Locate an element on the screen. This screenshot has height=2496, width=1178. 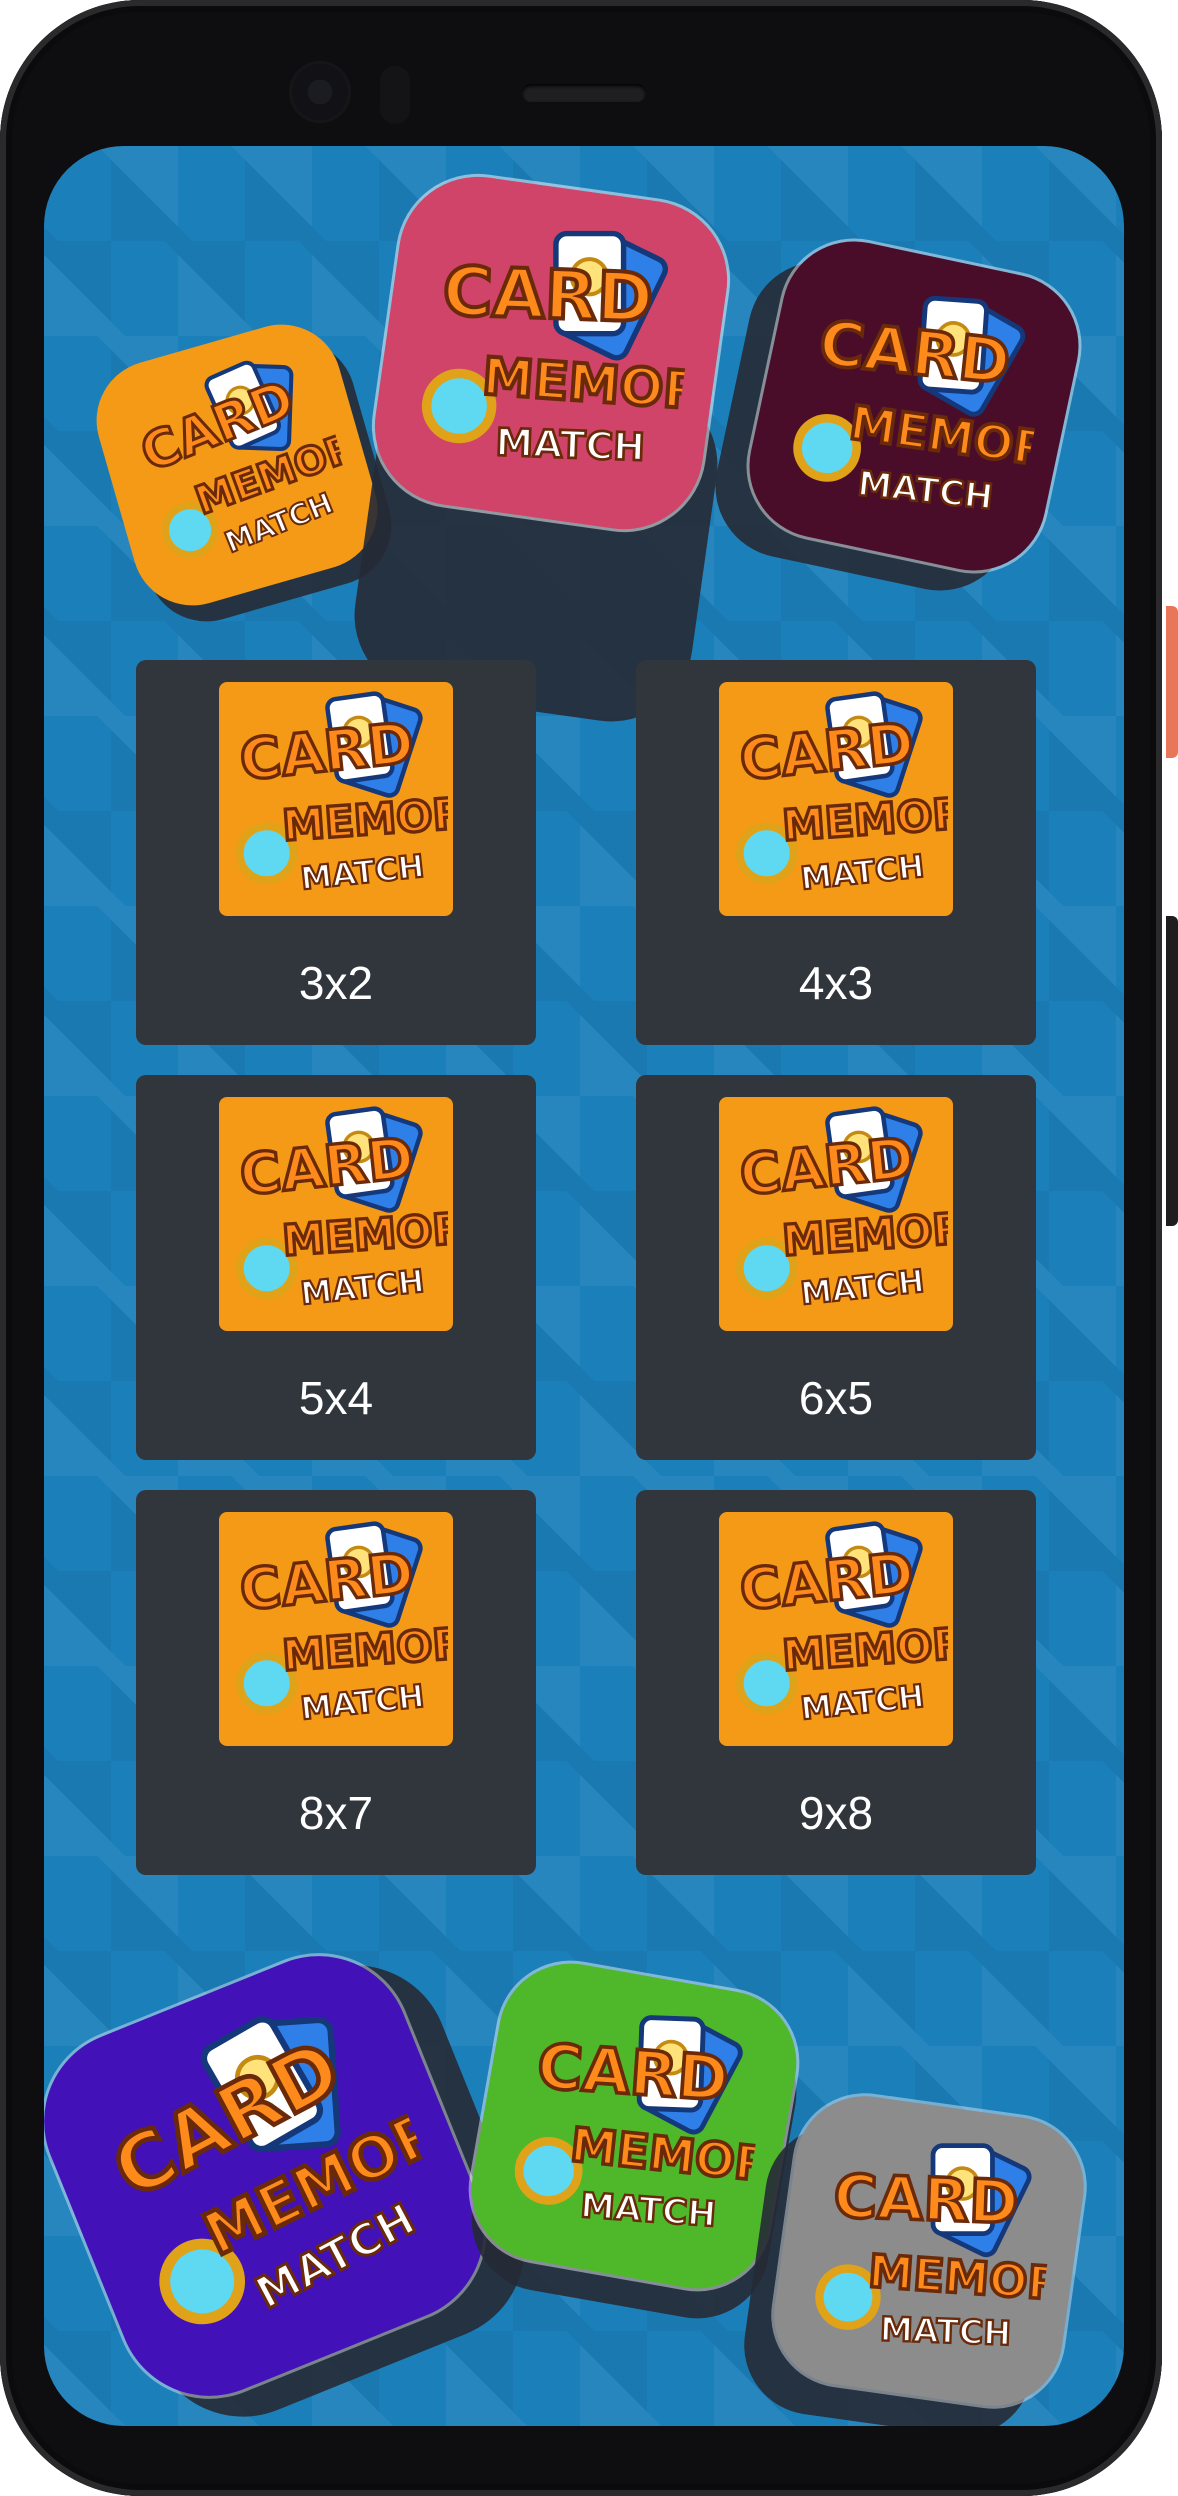
logo-tile-green: CARD MEMORY MATCH is located at coordinates (634, 2126).